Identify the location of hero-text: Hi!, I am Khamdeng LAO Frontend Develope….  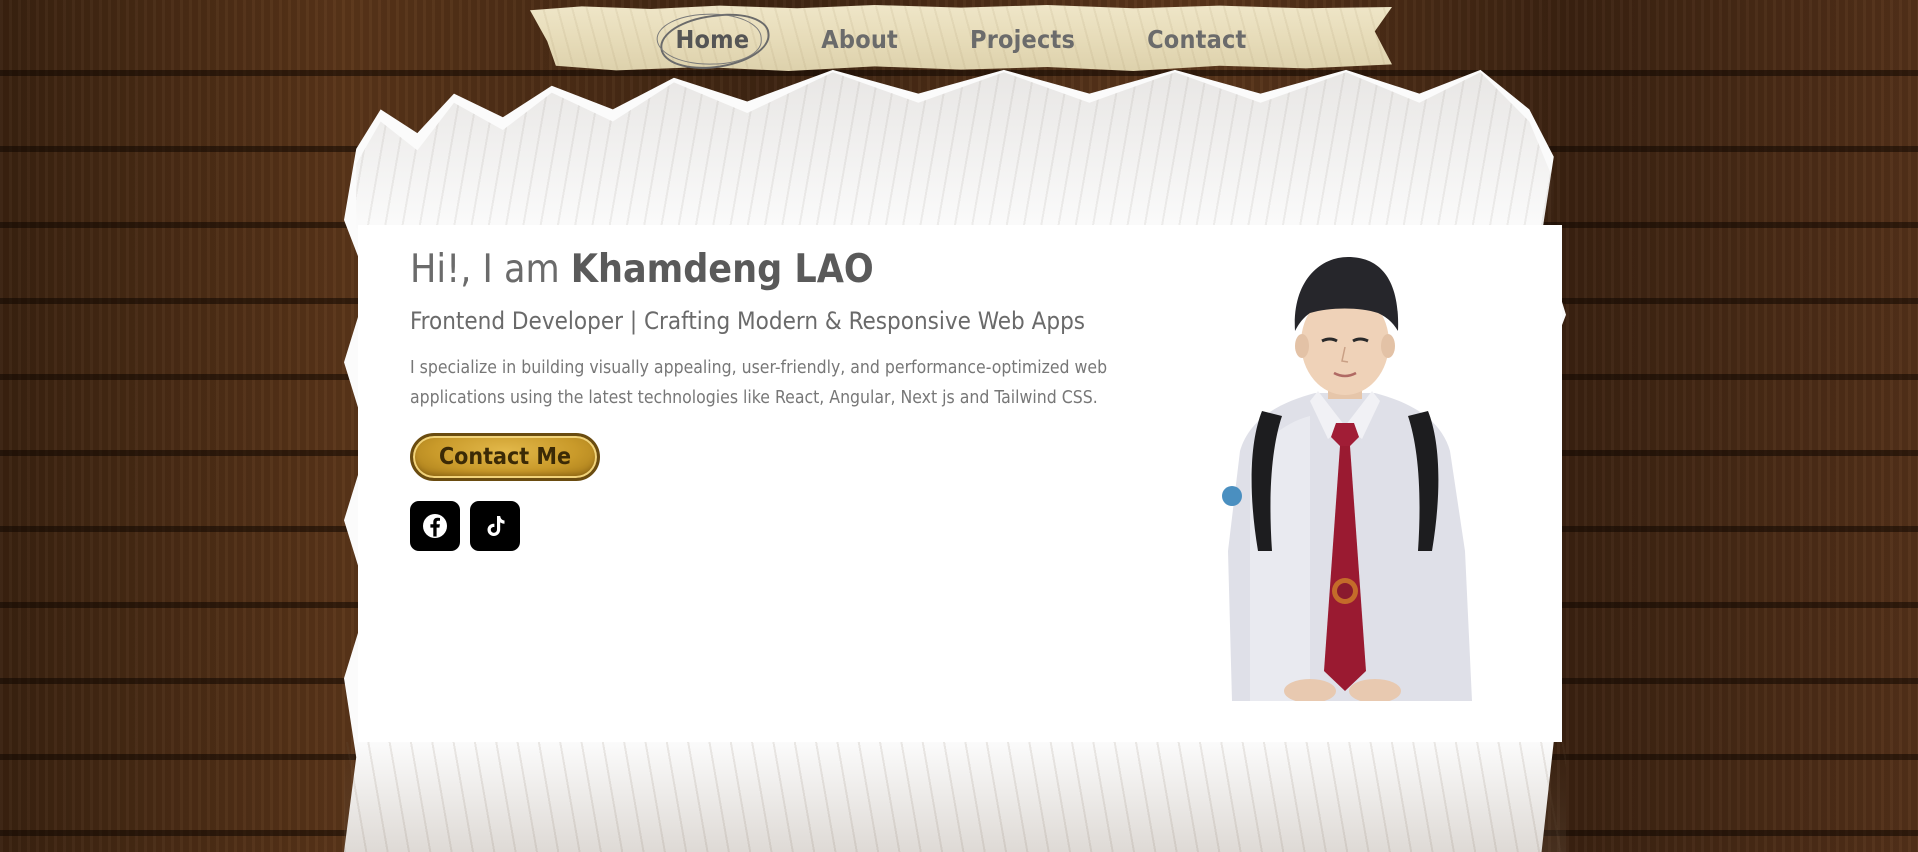
(790, 399).